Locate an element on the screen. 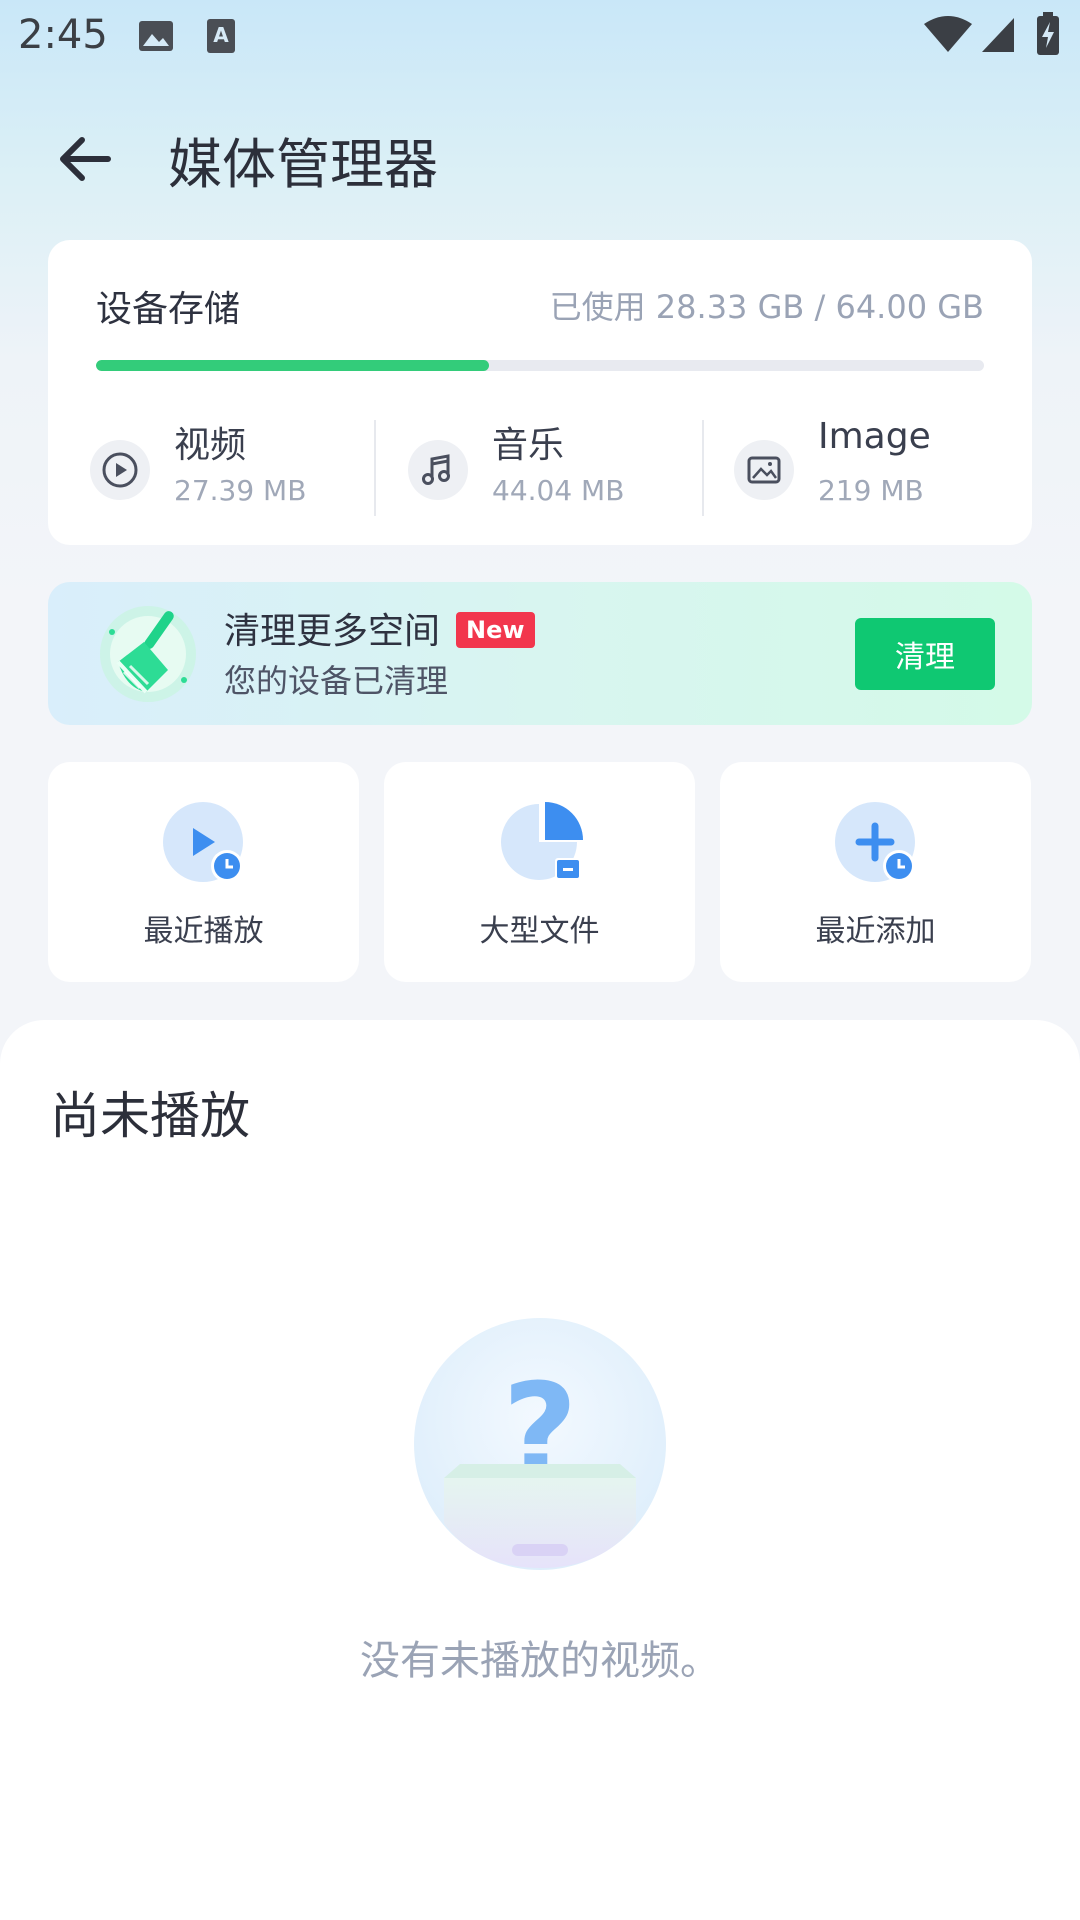 The image size is (1080, 1920). status-time: 2:45 is located at coordinates (63, 35).